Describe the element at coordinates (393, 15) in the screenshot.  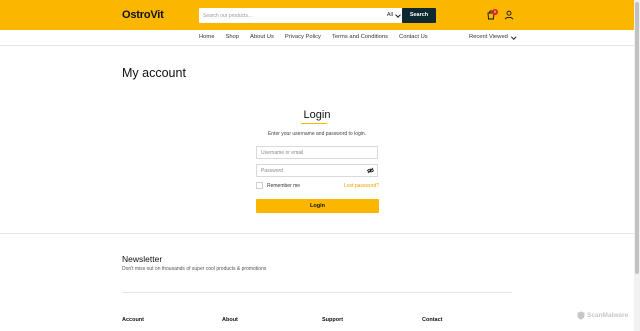
I see `search-category-select: All` at that location.